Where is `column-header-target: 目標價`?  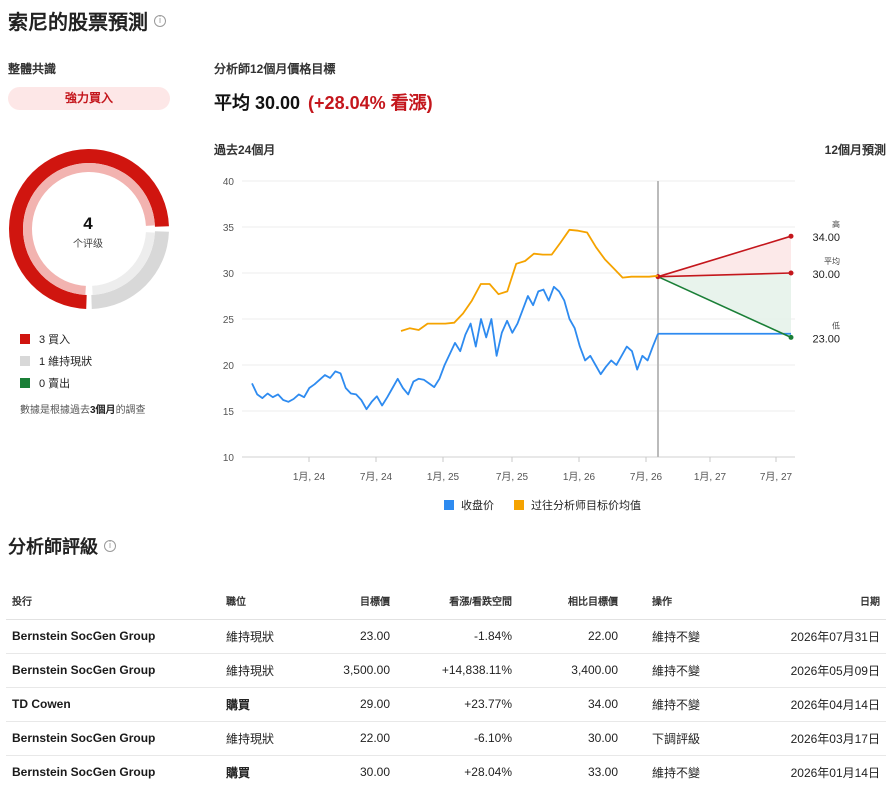 column-header-target: 目標價 is located at coordinates (358, 601).